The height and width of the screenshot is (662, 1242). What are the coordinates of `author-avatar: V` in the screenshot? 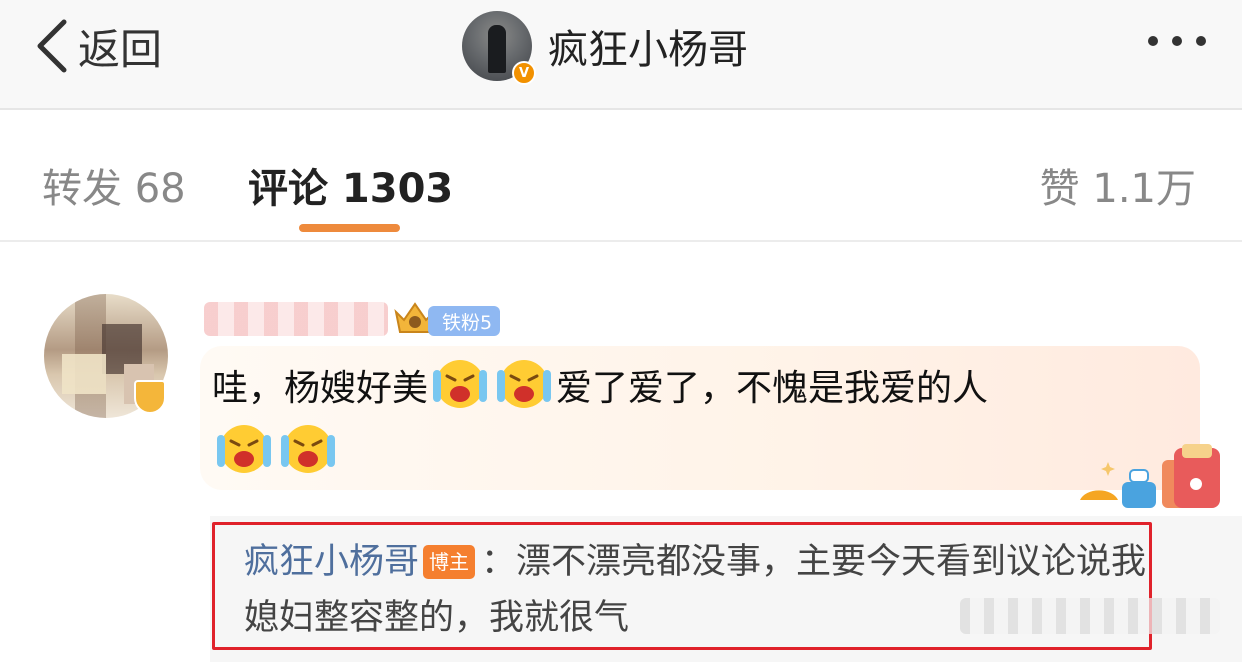 It's located at (499, 48).